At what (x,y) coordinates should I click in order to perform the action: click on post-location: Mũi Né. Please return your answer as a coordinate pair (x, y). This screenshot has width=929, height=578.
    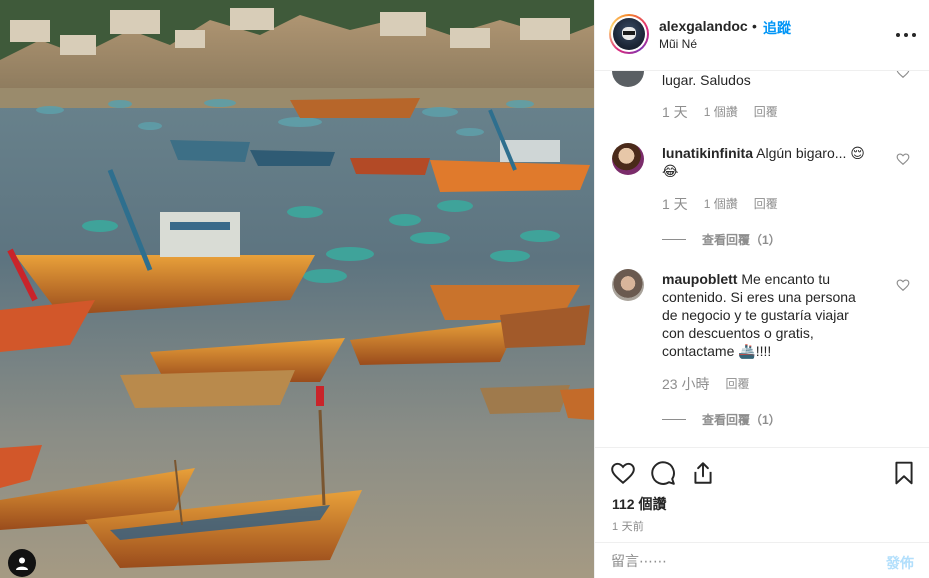
    Looking at the image, I should click on (678, 44).